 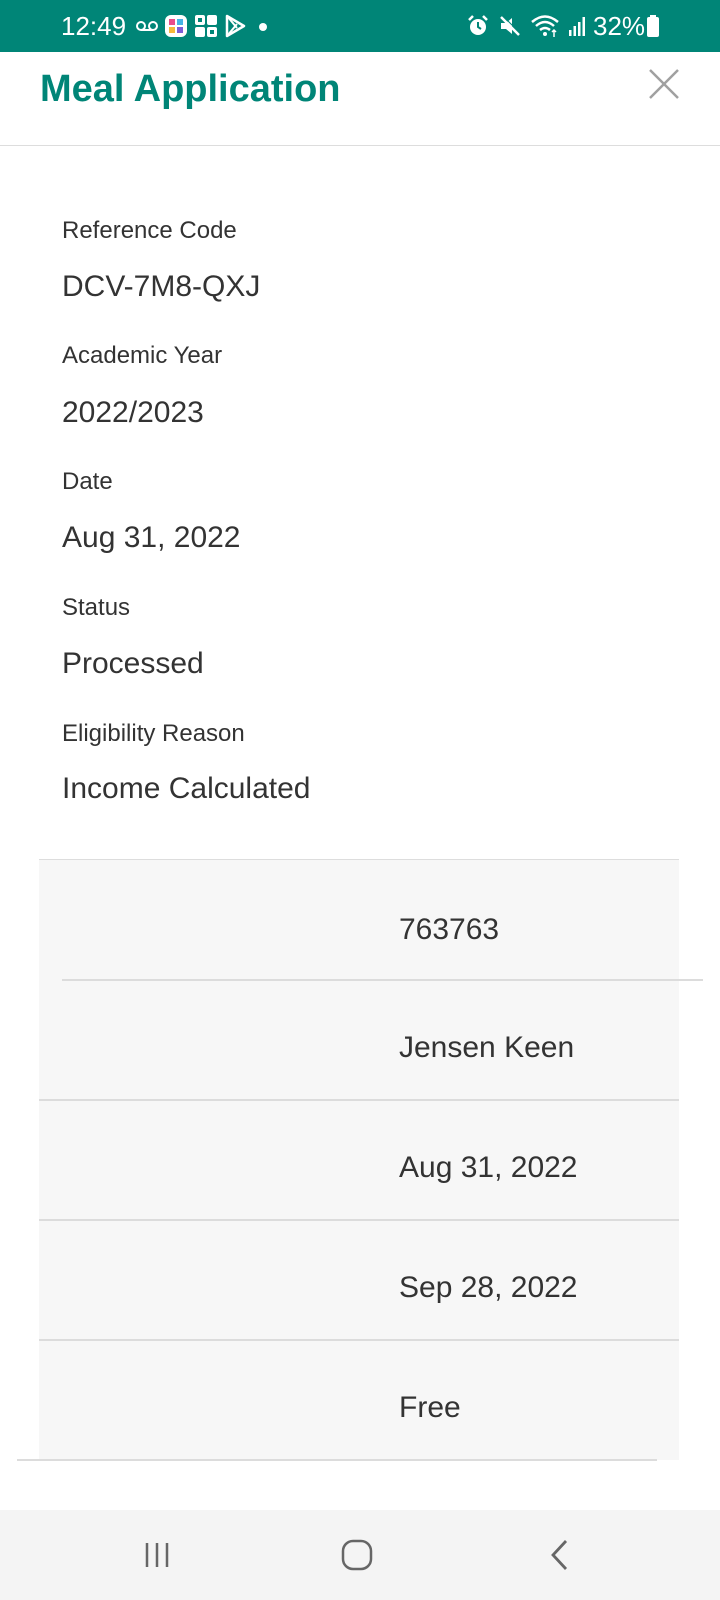 What do you see at coordinates (527, 26) in the screenshot?
I see `status-right-icons` at bounding box center [527, 26].